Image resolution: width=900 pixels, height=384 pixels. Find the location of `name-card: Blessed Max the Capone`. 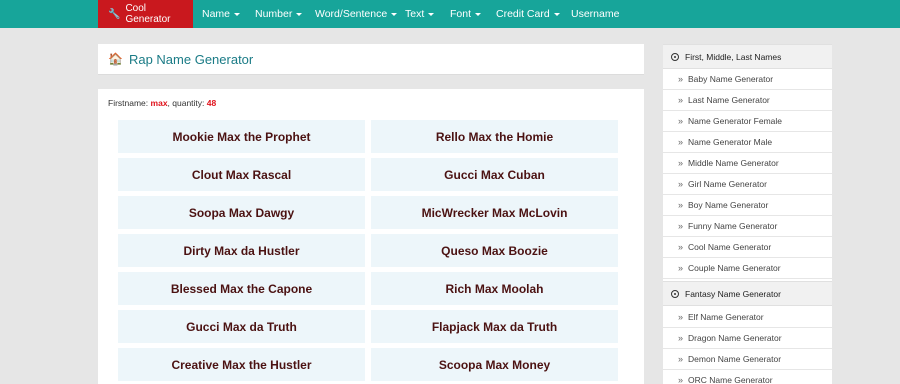

name-card: Blessed Max the Capone is located at coordinates (241, 288).